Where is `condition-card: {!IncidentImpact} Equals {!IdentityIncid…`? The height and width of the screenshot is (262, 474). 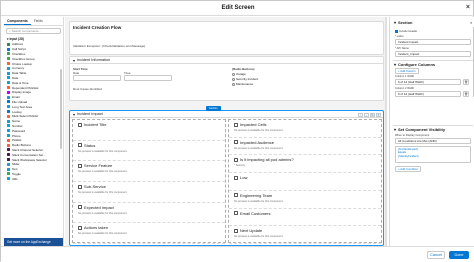 condition-card: {!IncidentImpact} Equals {!IdentityIncid… is located at coordinates (433, 154).